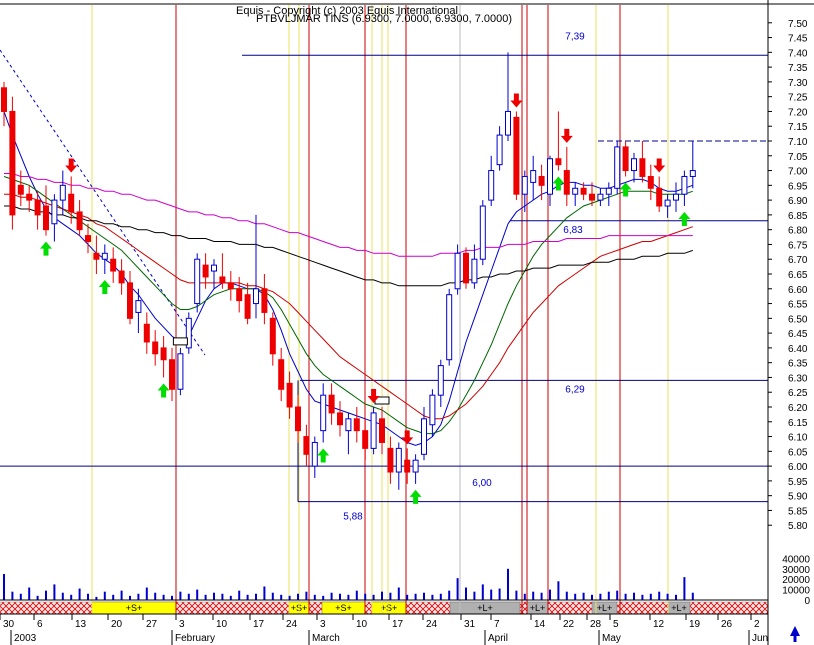 The height and width of the screenshot is (645, 814). I want to click on month-label: Jun, so click(760, 638).